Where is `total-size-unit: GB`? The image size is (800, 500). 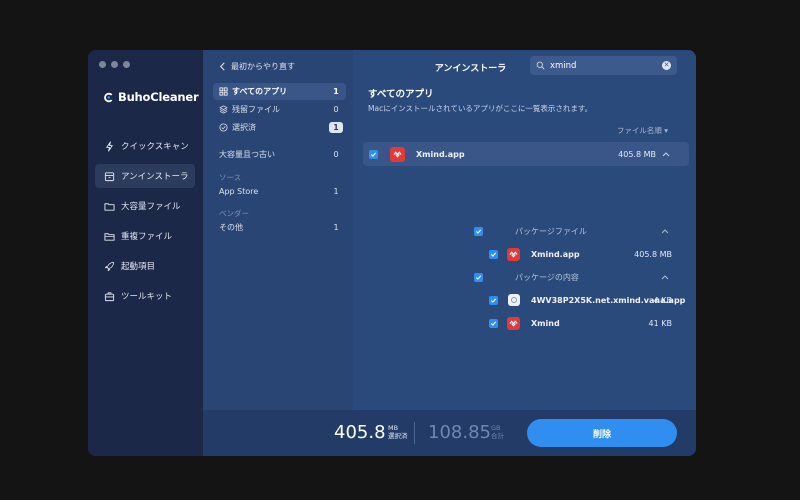 total-size-unit: GB is located at coordinates (496, 428).